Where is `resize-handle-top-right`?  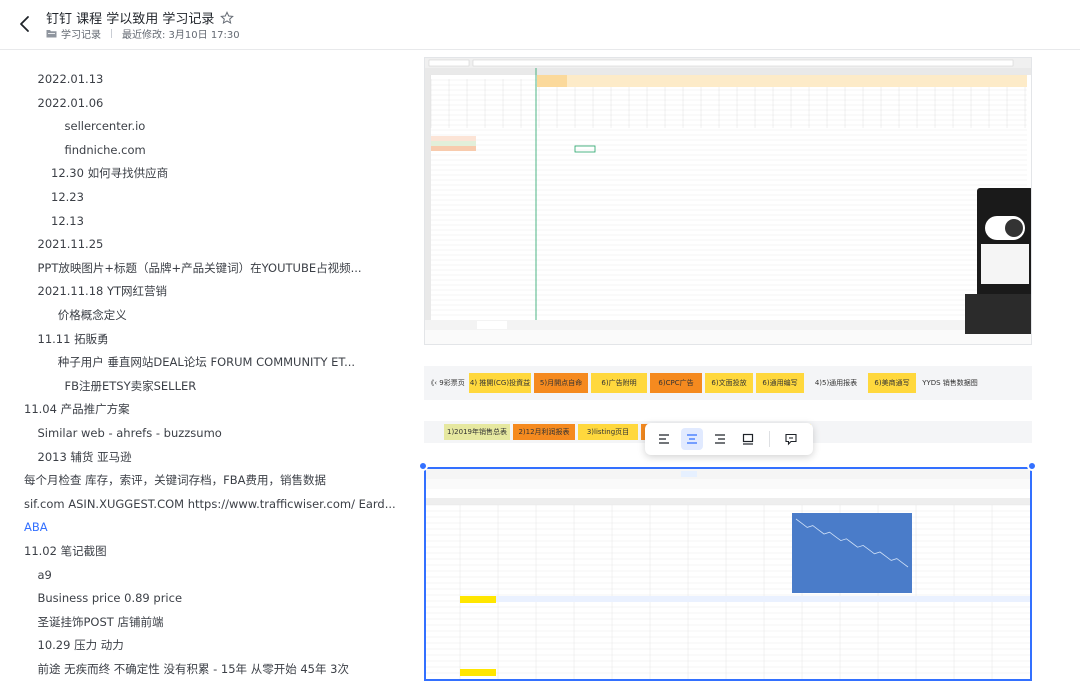
resize-handle-top-right is located at coordinates (1032, 466).